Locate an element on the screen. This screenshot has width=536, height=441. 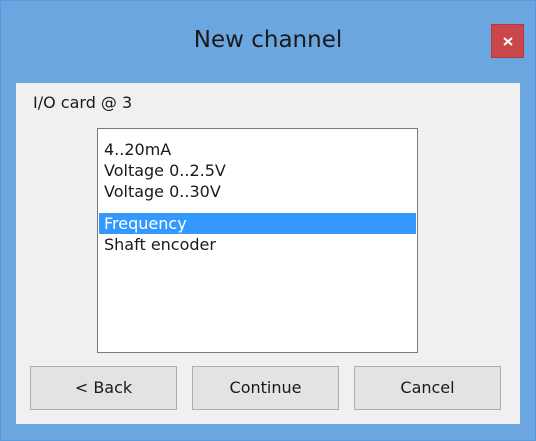
list-item-4-20ma: 4..20mA is located at coordinates (257, 149).